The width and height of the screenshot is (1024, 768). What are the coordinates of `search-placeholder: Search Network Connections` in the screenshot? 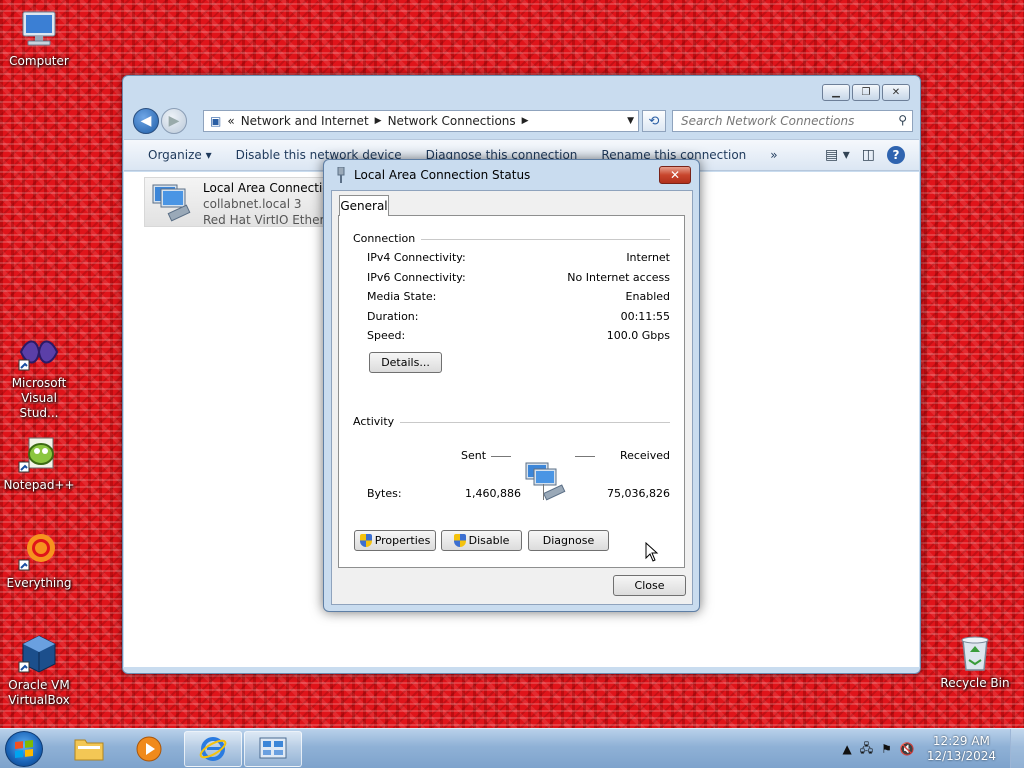 It's located at (768, 121).